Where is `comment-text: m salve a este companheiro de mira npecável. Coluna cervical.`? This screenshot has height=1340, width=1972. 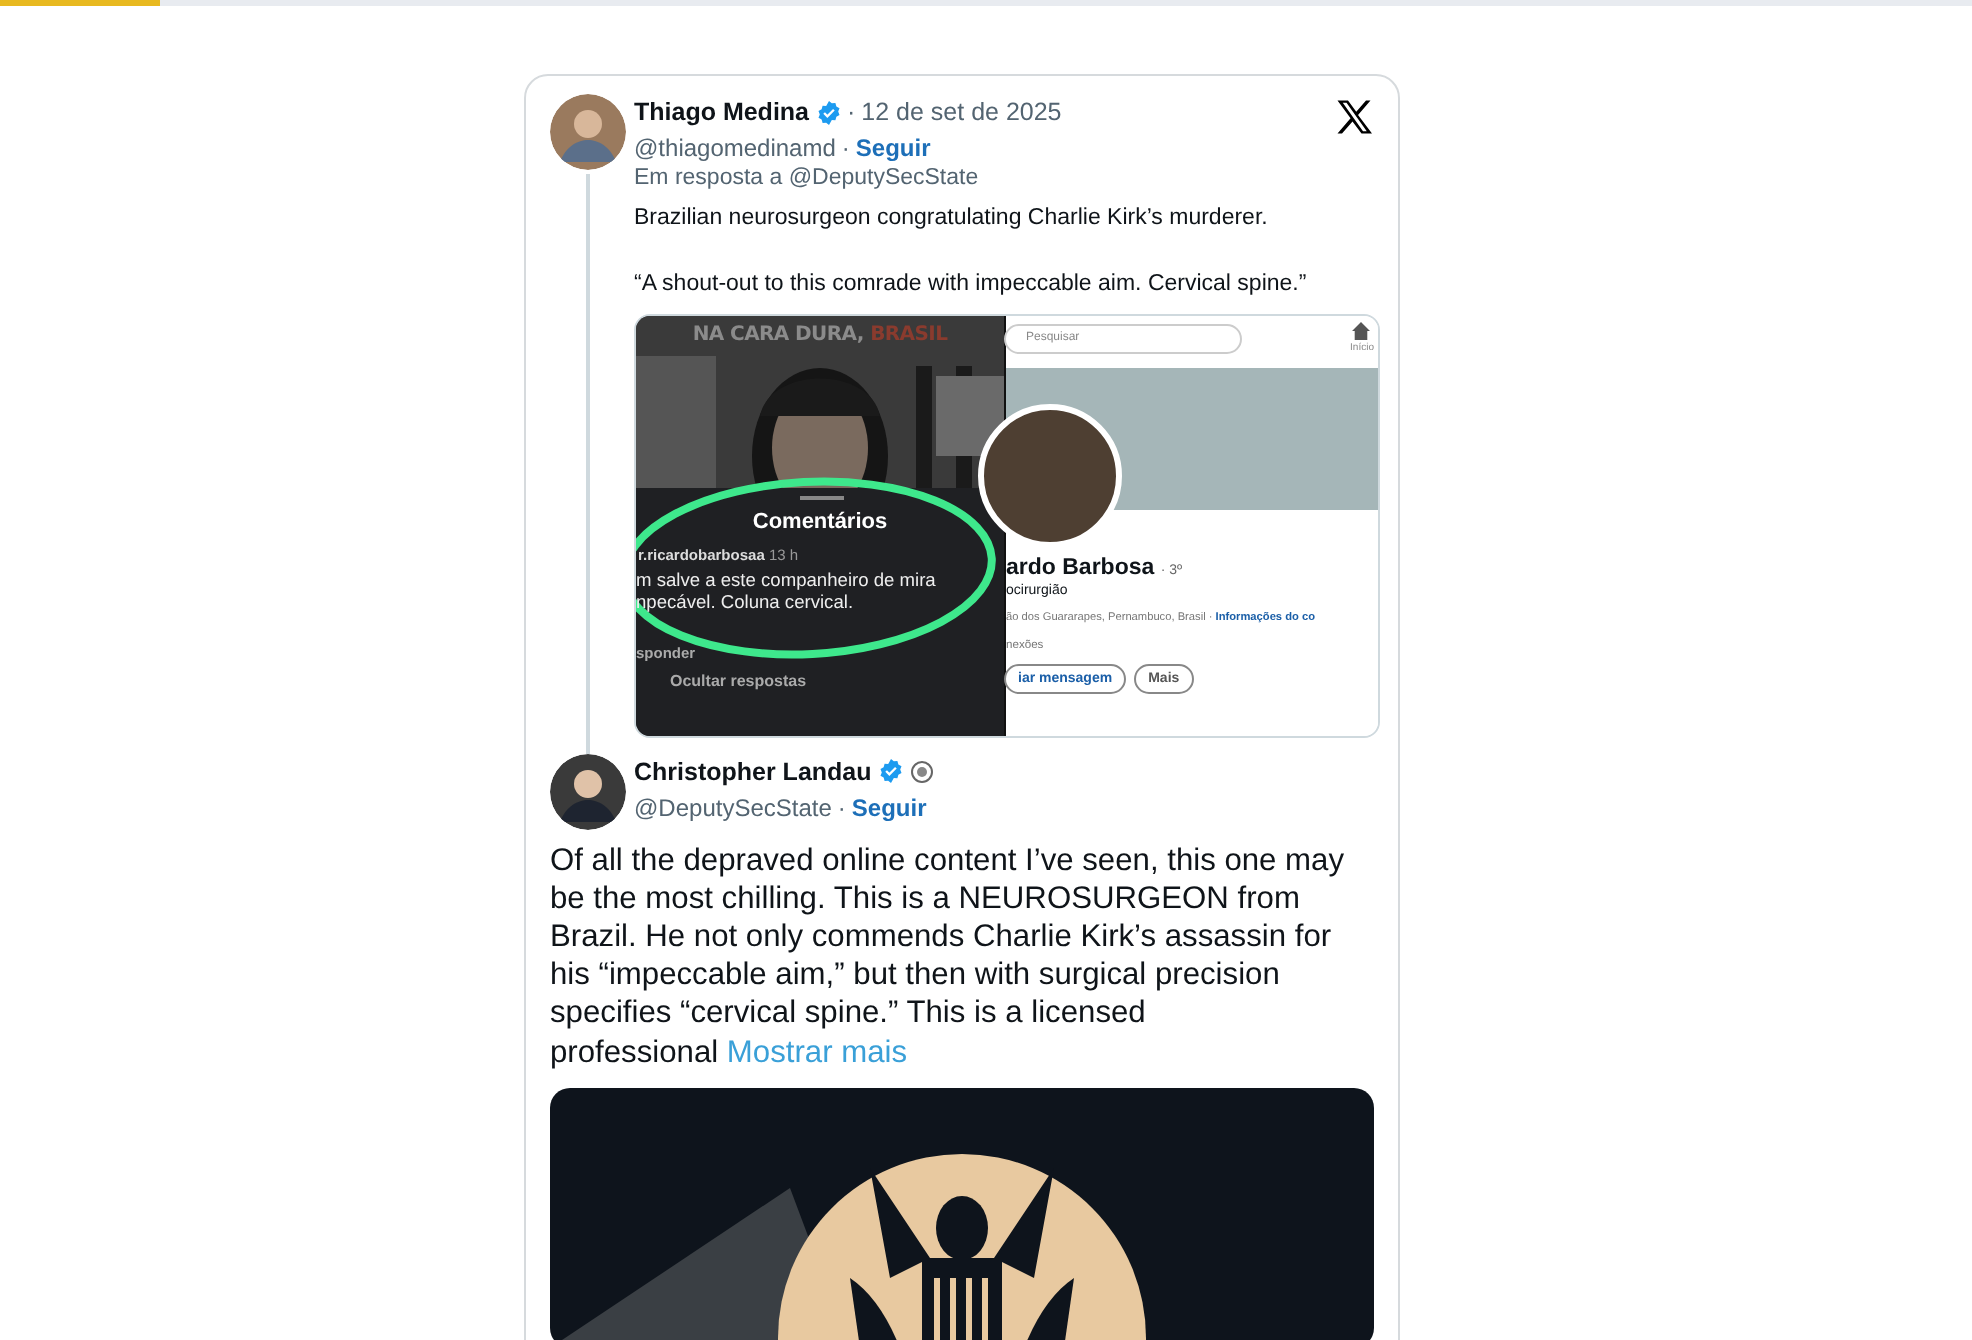
comment-text: m salve a este companheiro de mira npecável. Coluna cervical. is located at coordinates (786, 592).